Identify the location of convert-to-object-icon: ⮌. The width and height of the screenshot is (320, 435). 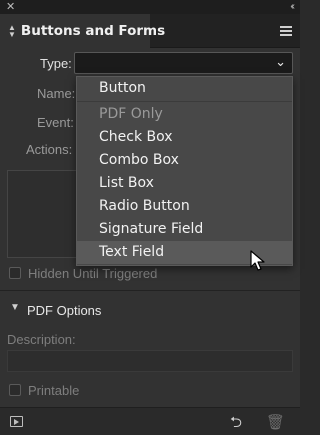
(236, 423).